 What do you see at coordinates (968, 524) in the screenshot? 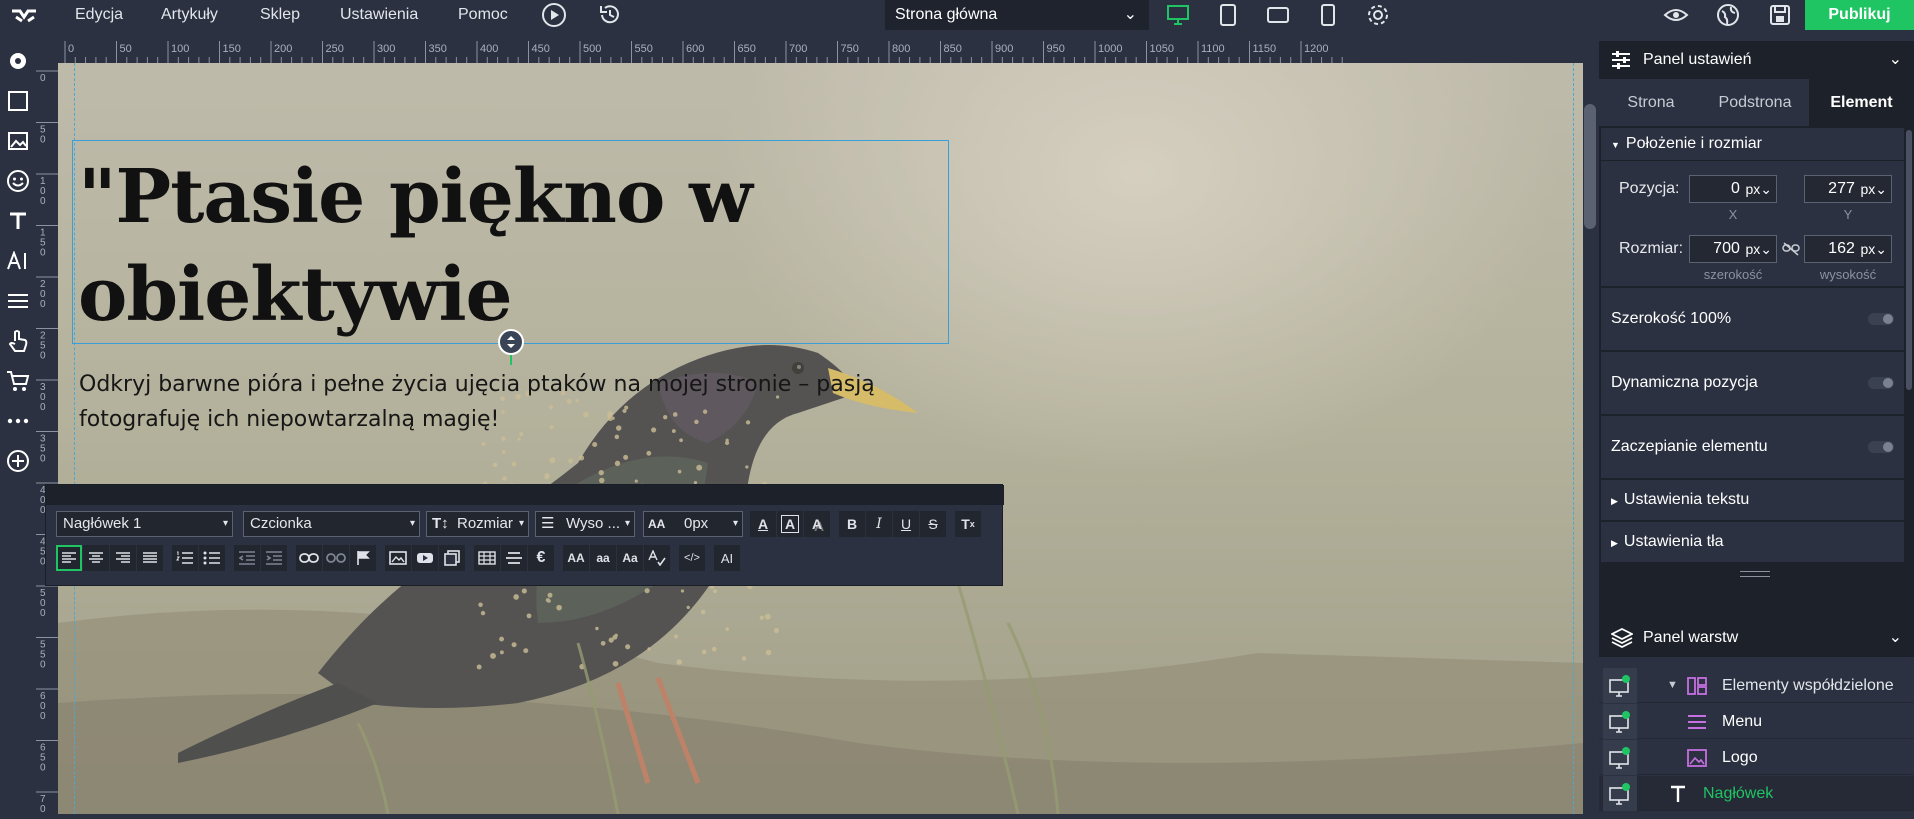
I see `clear-format-icon: Tx` at bounding box center [968, 524].